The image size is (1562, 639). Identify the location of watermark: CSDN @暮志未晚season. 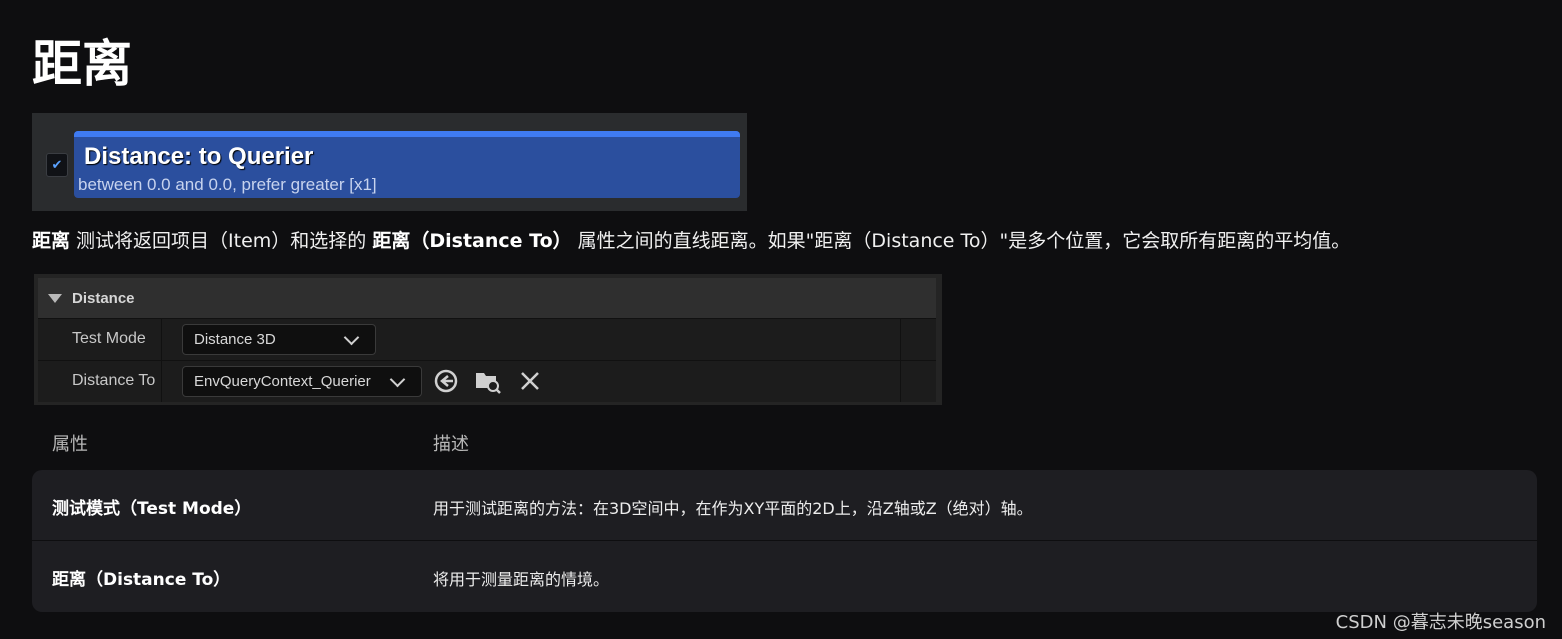
(1440, 622).